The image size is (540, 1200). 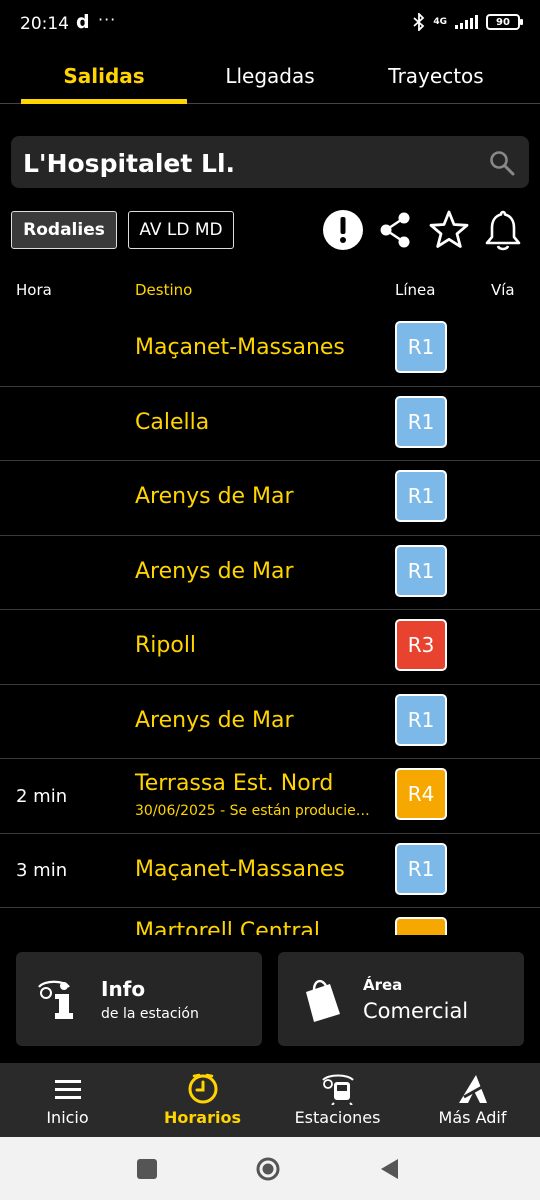 I want to click on table-row: Maçanet-Massanes R1, so click(x=270, y=349).